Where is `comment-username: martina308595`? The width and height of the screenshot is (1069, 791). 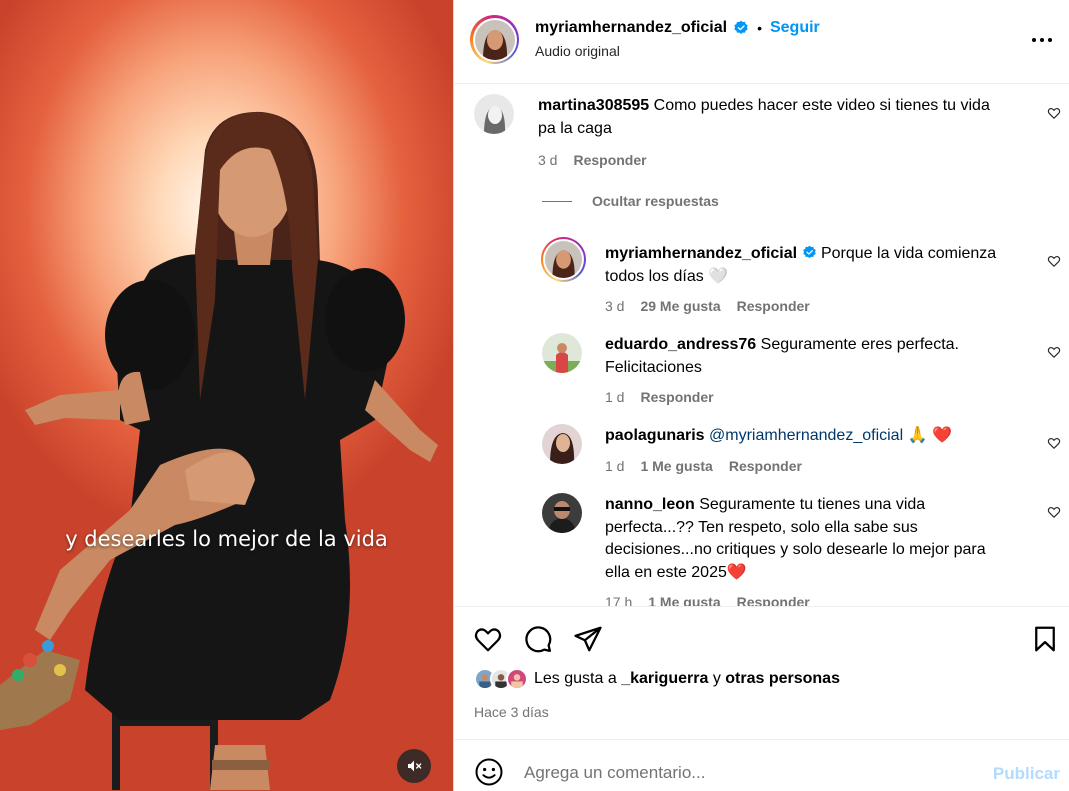
comment-username: martina308595 is located at coordinates (593, 105).